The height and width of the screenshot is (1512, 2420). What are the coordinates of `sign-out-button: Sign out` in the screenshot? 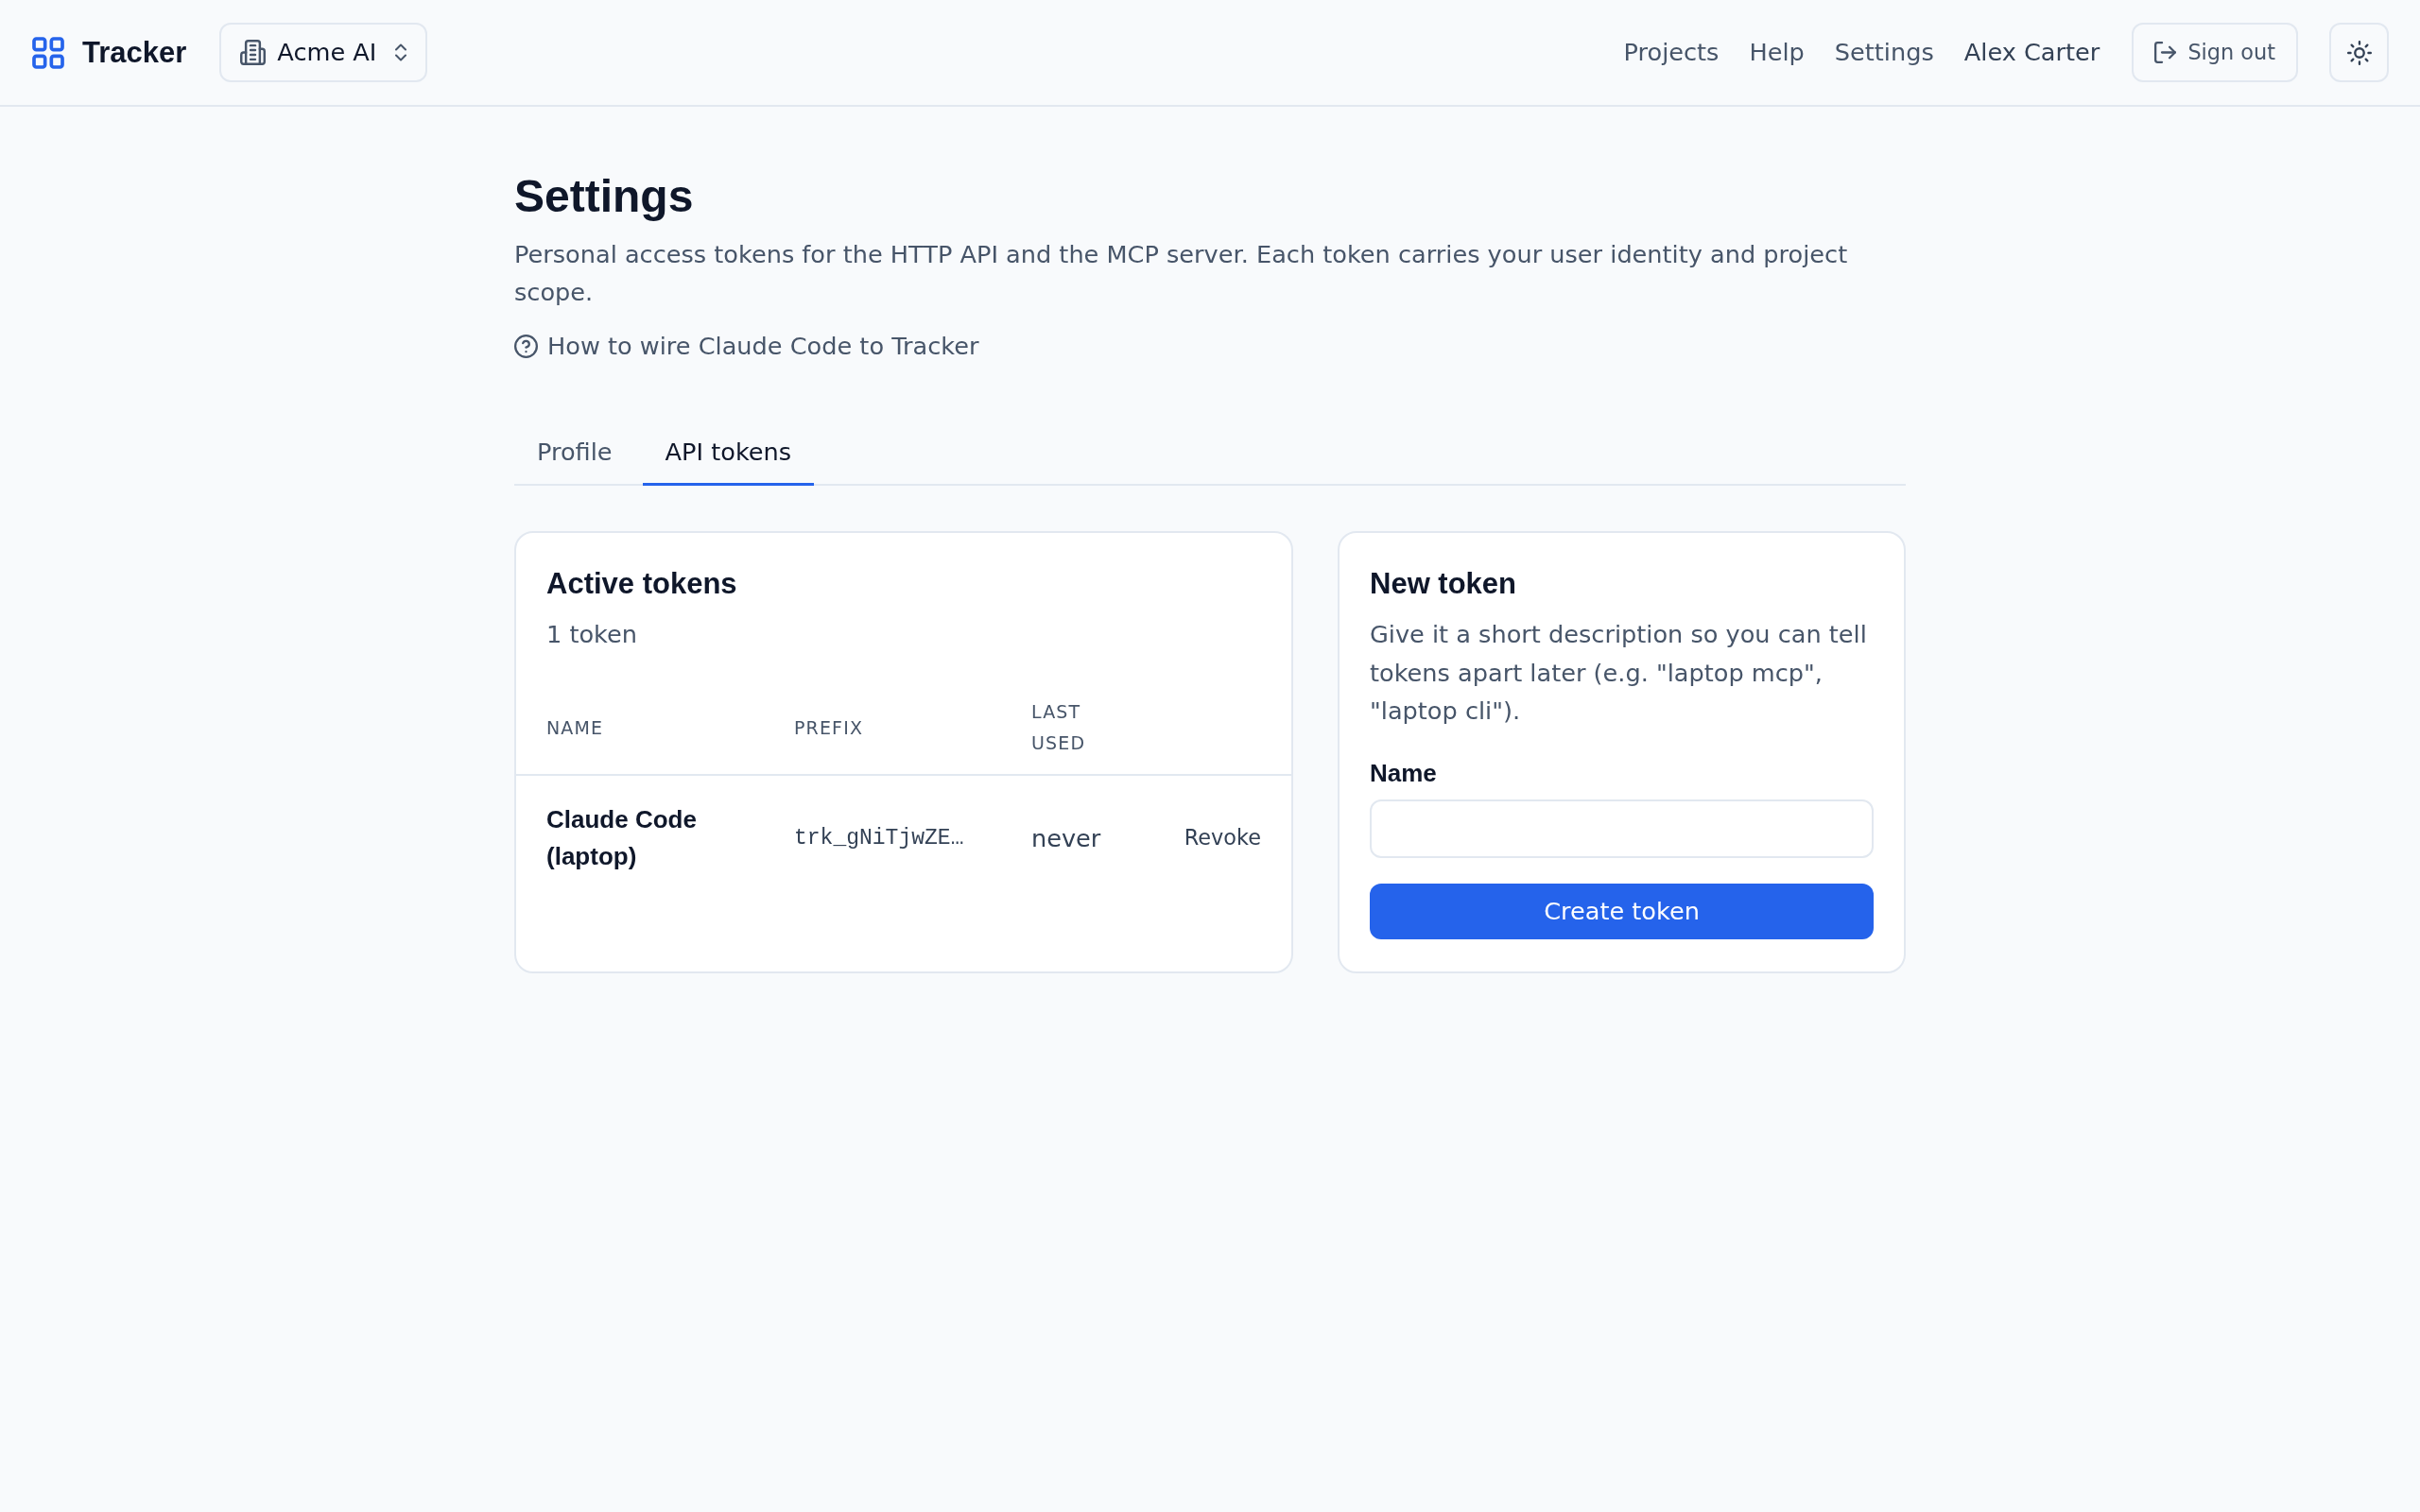 It's located at (2215, 52).